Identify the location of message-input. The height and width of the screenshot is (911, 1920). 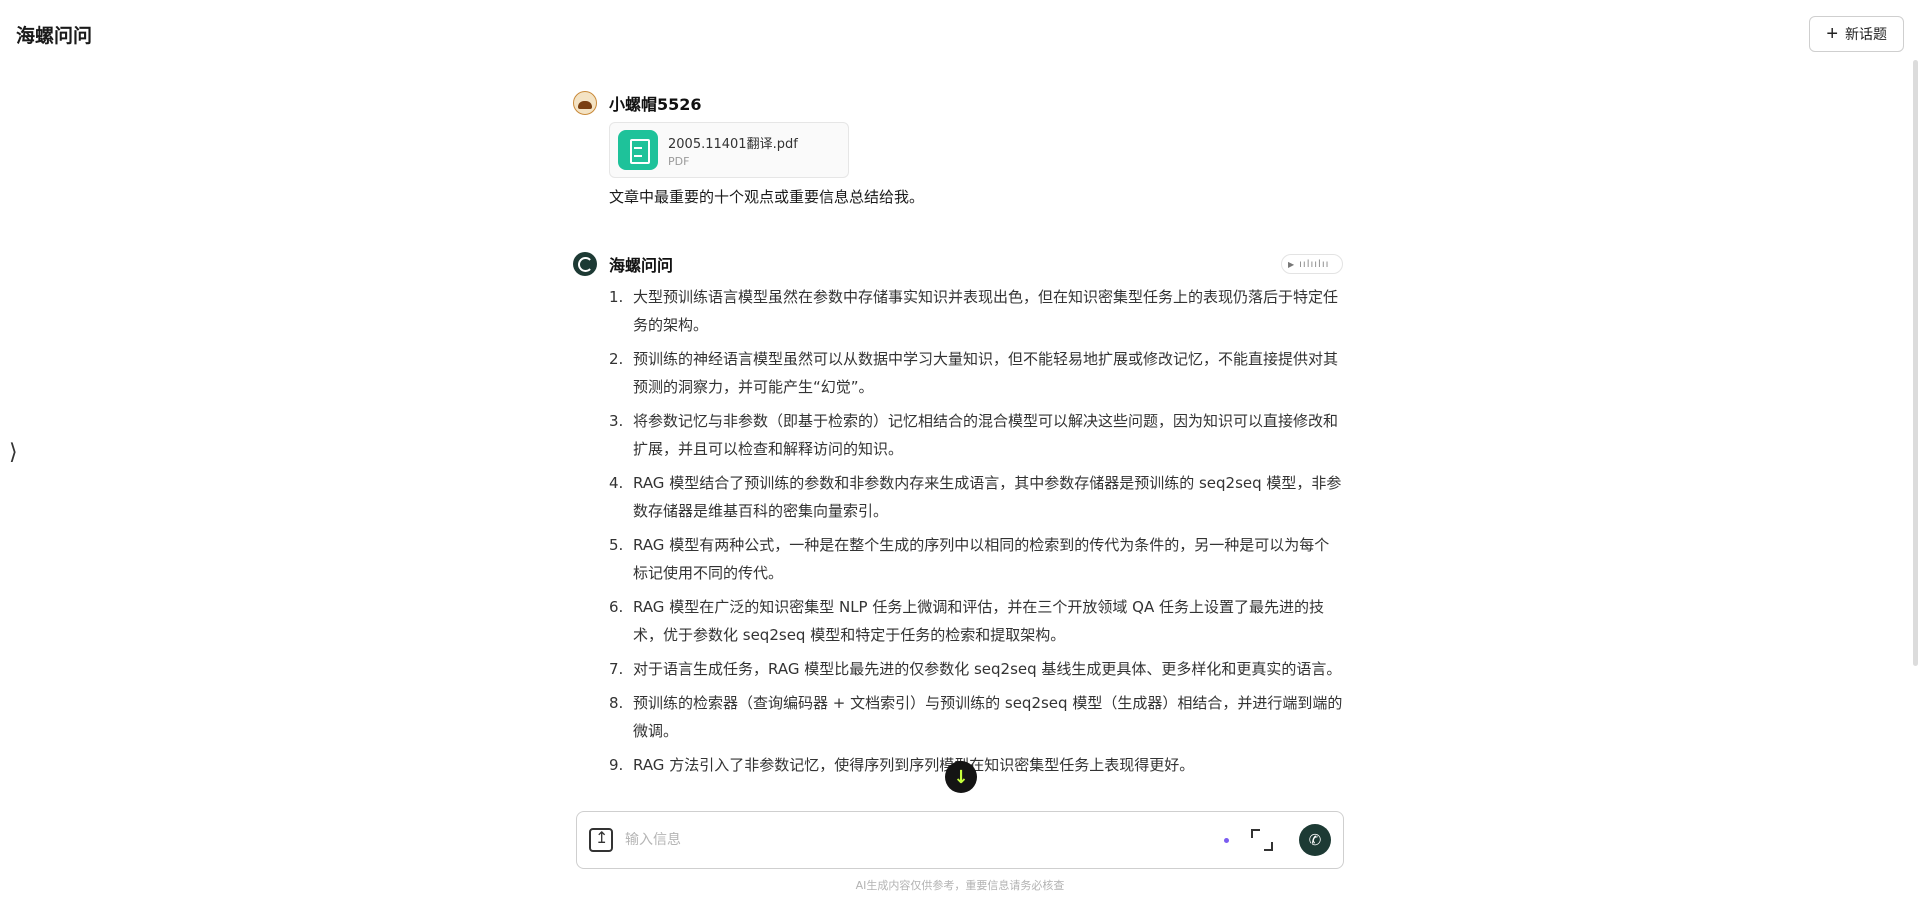
(924, 840).